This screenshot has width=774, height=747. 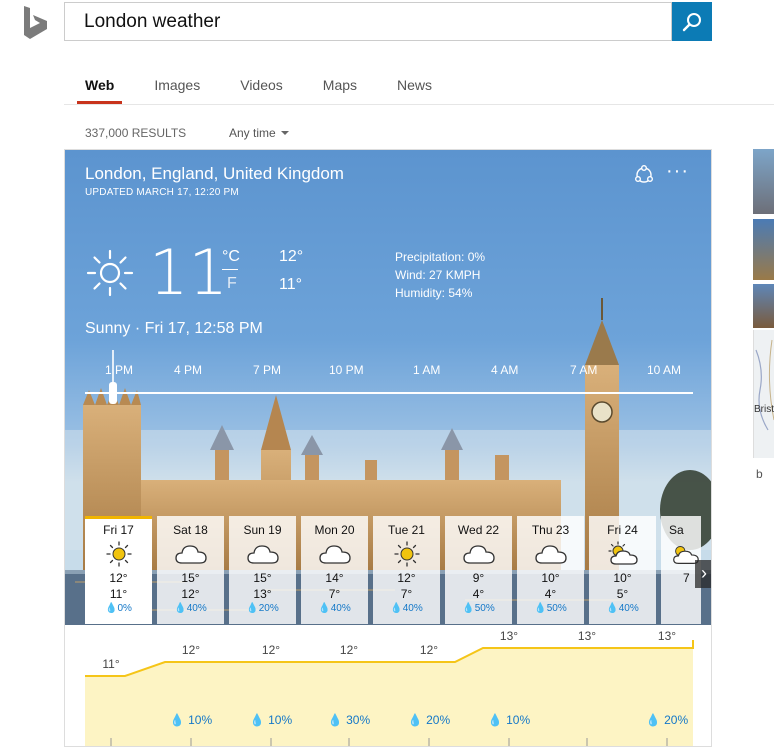 What do you see at coordinates (262, 594) in the screenshot?
I see `day-low: 13°` at bounding box center [262, 594].